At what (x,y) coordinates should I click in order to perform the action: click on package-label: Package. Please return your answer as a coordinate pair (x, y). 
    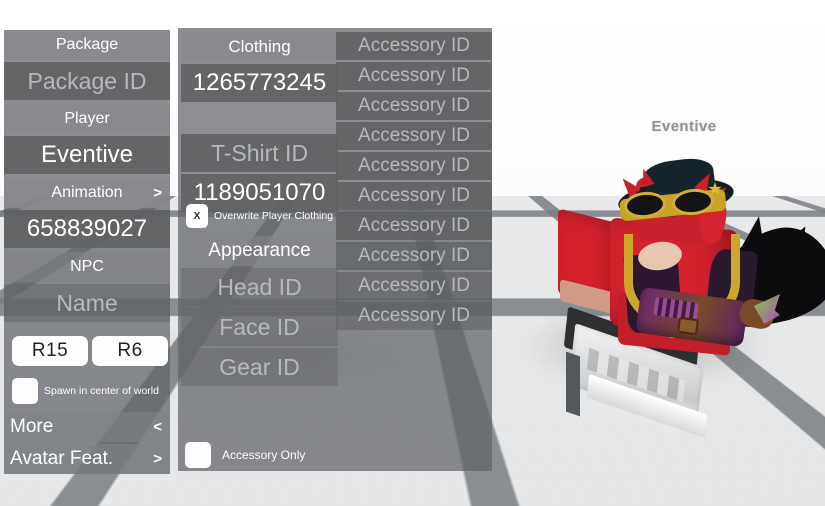
    Looking at the image, I should click on (87, 45).